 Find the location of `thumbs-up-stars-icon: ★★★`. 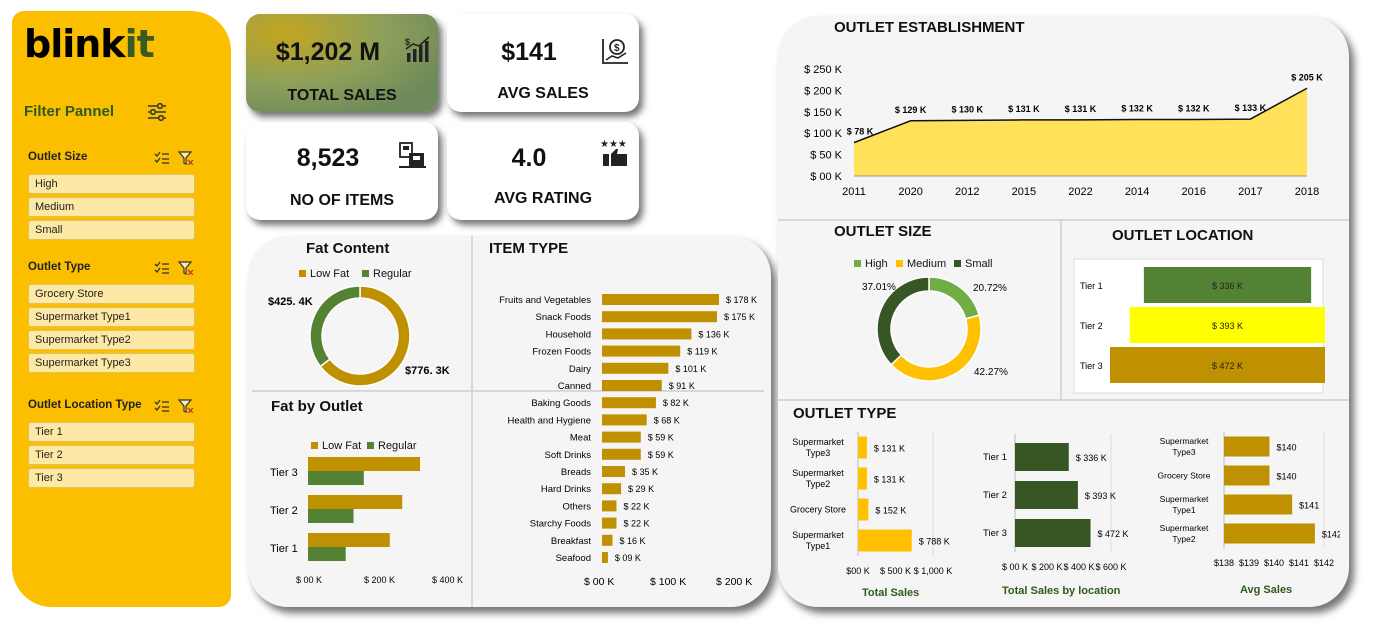

thumbs-up-stars-icon: ★★★ is located at coordinates (613, 152).